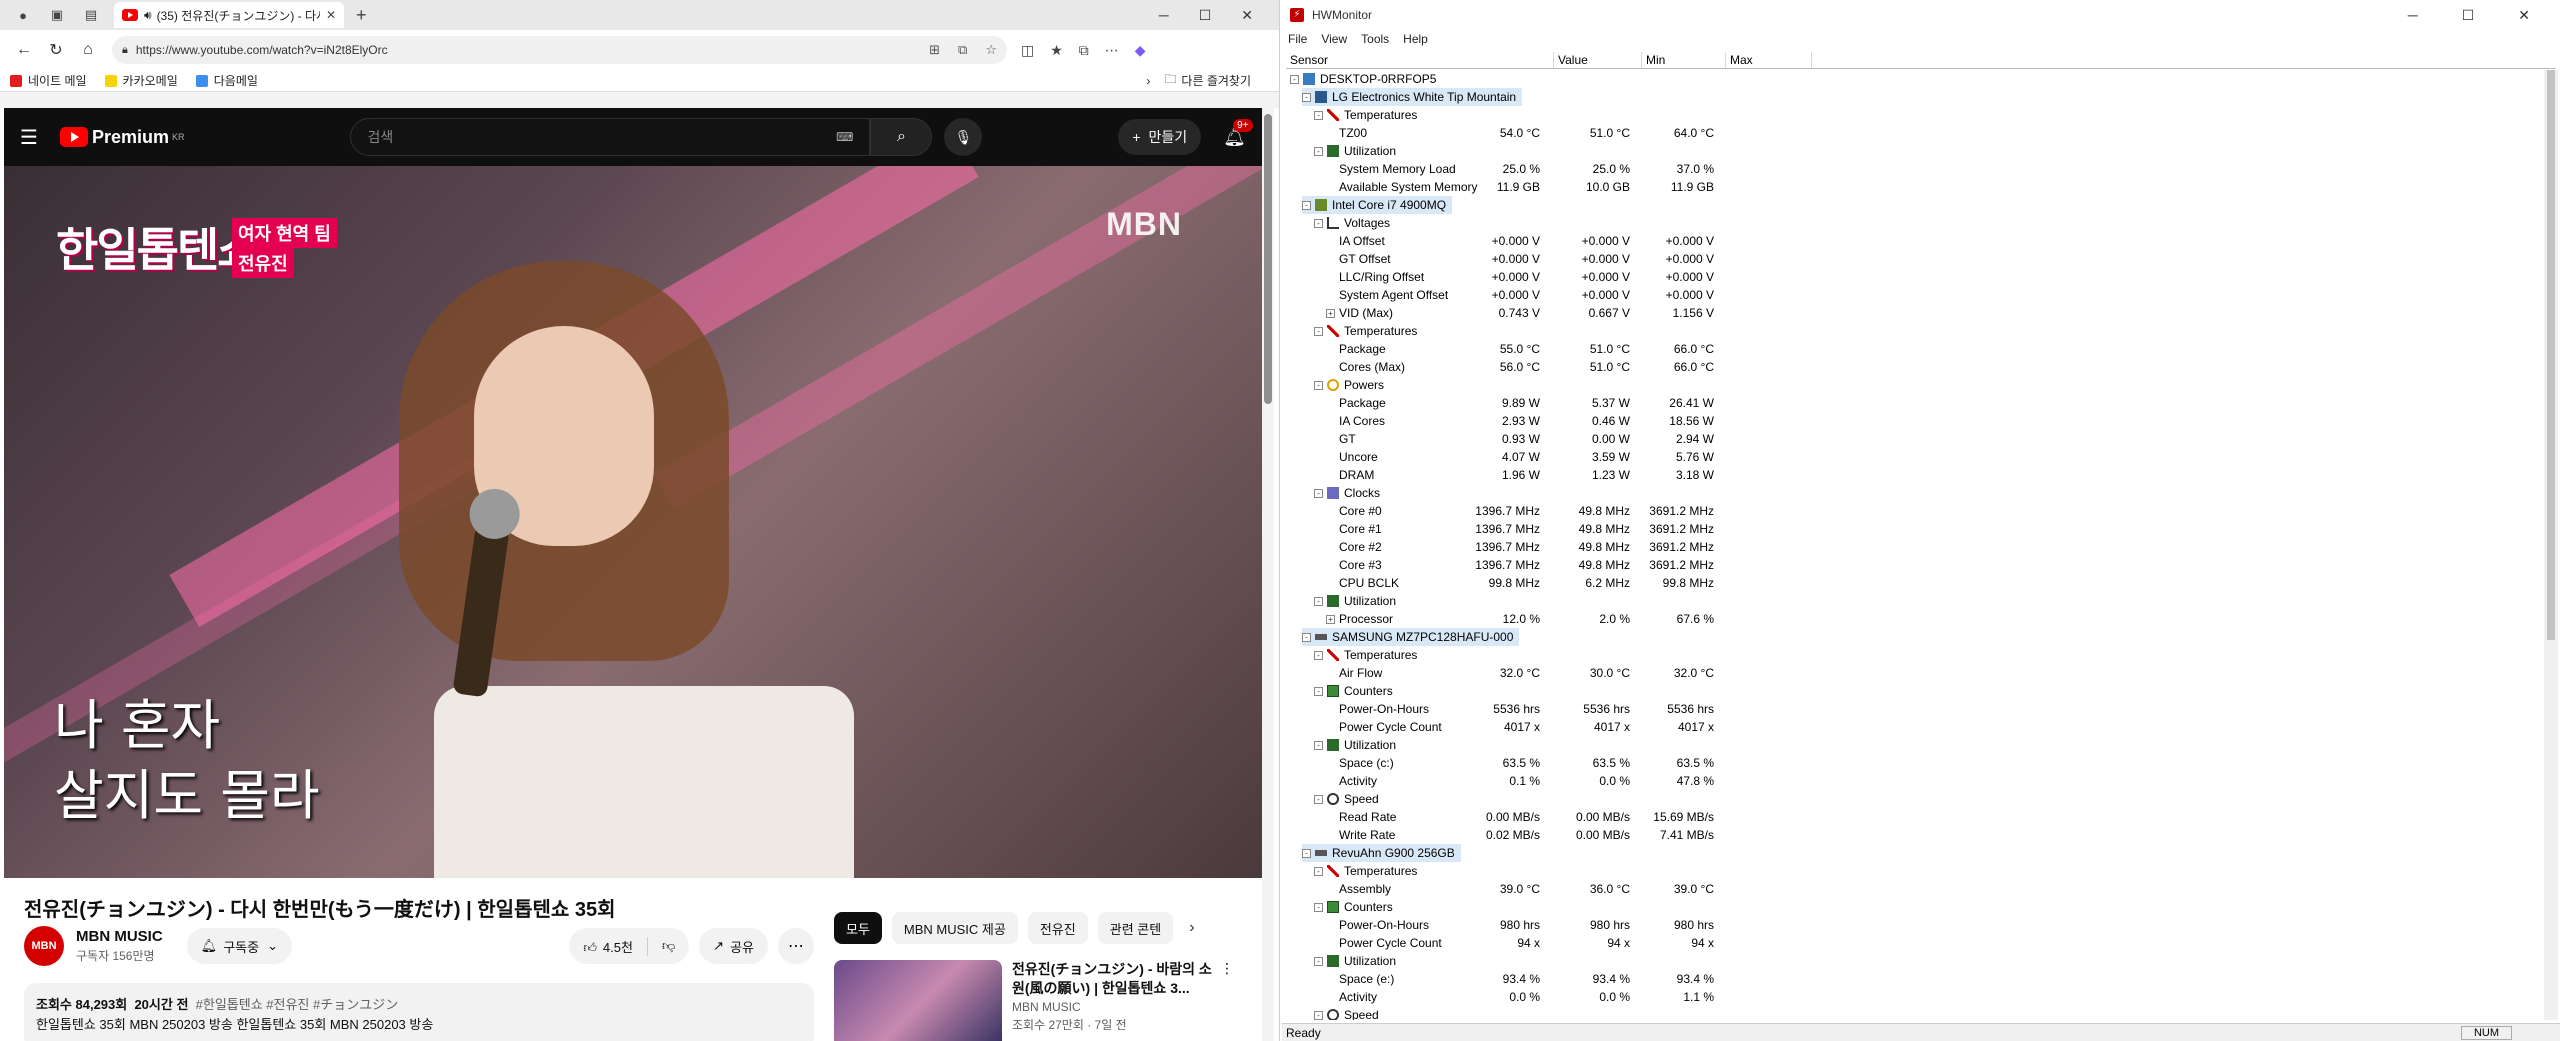  Describe the element at coordinates (1913, 925) in the screenshot. I see `sensor-row: Power-On-Hours 980 hrs 980 hrs 980 hrs` at that location.